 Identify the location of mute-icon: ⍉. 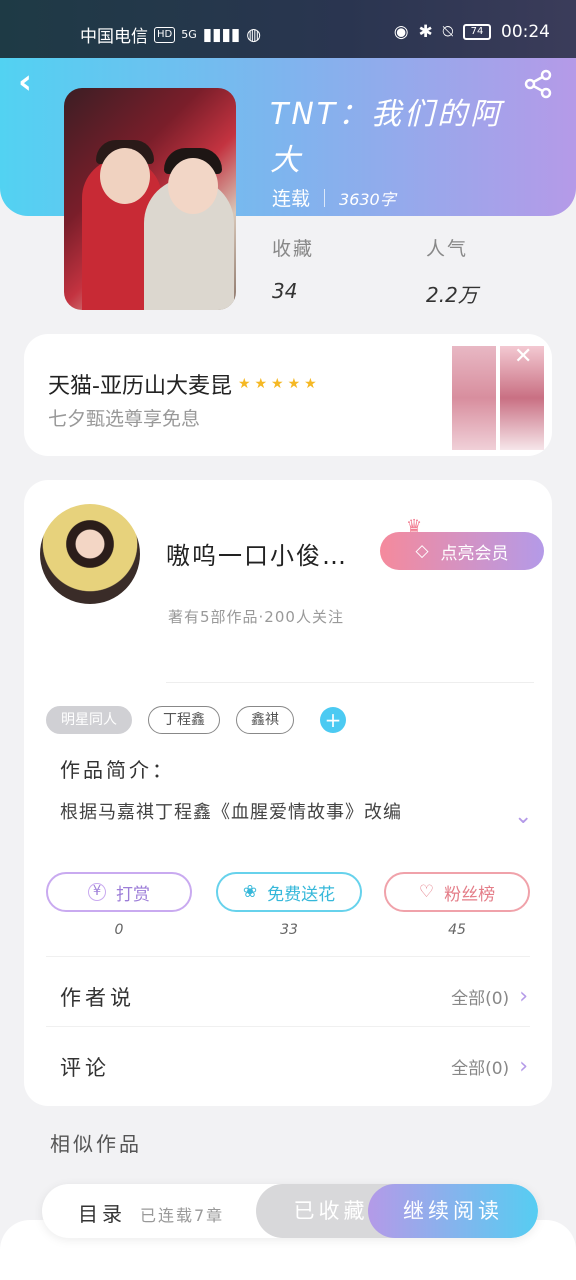
(447, 32).